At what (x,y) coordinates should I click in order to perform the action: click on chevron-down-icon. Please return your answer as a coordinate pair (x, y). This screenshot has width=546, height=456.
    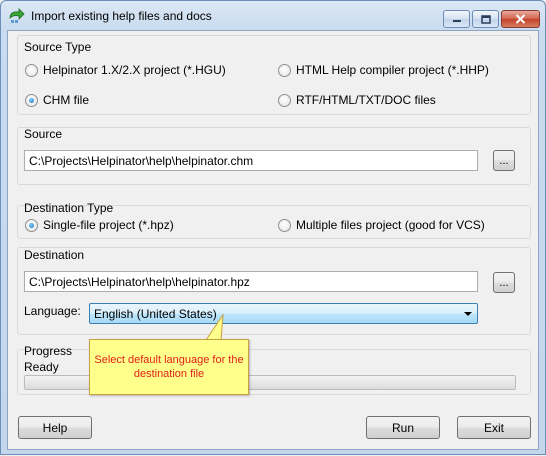
    Looking at the image, I should click on (468, 314).